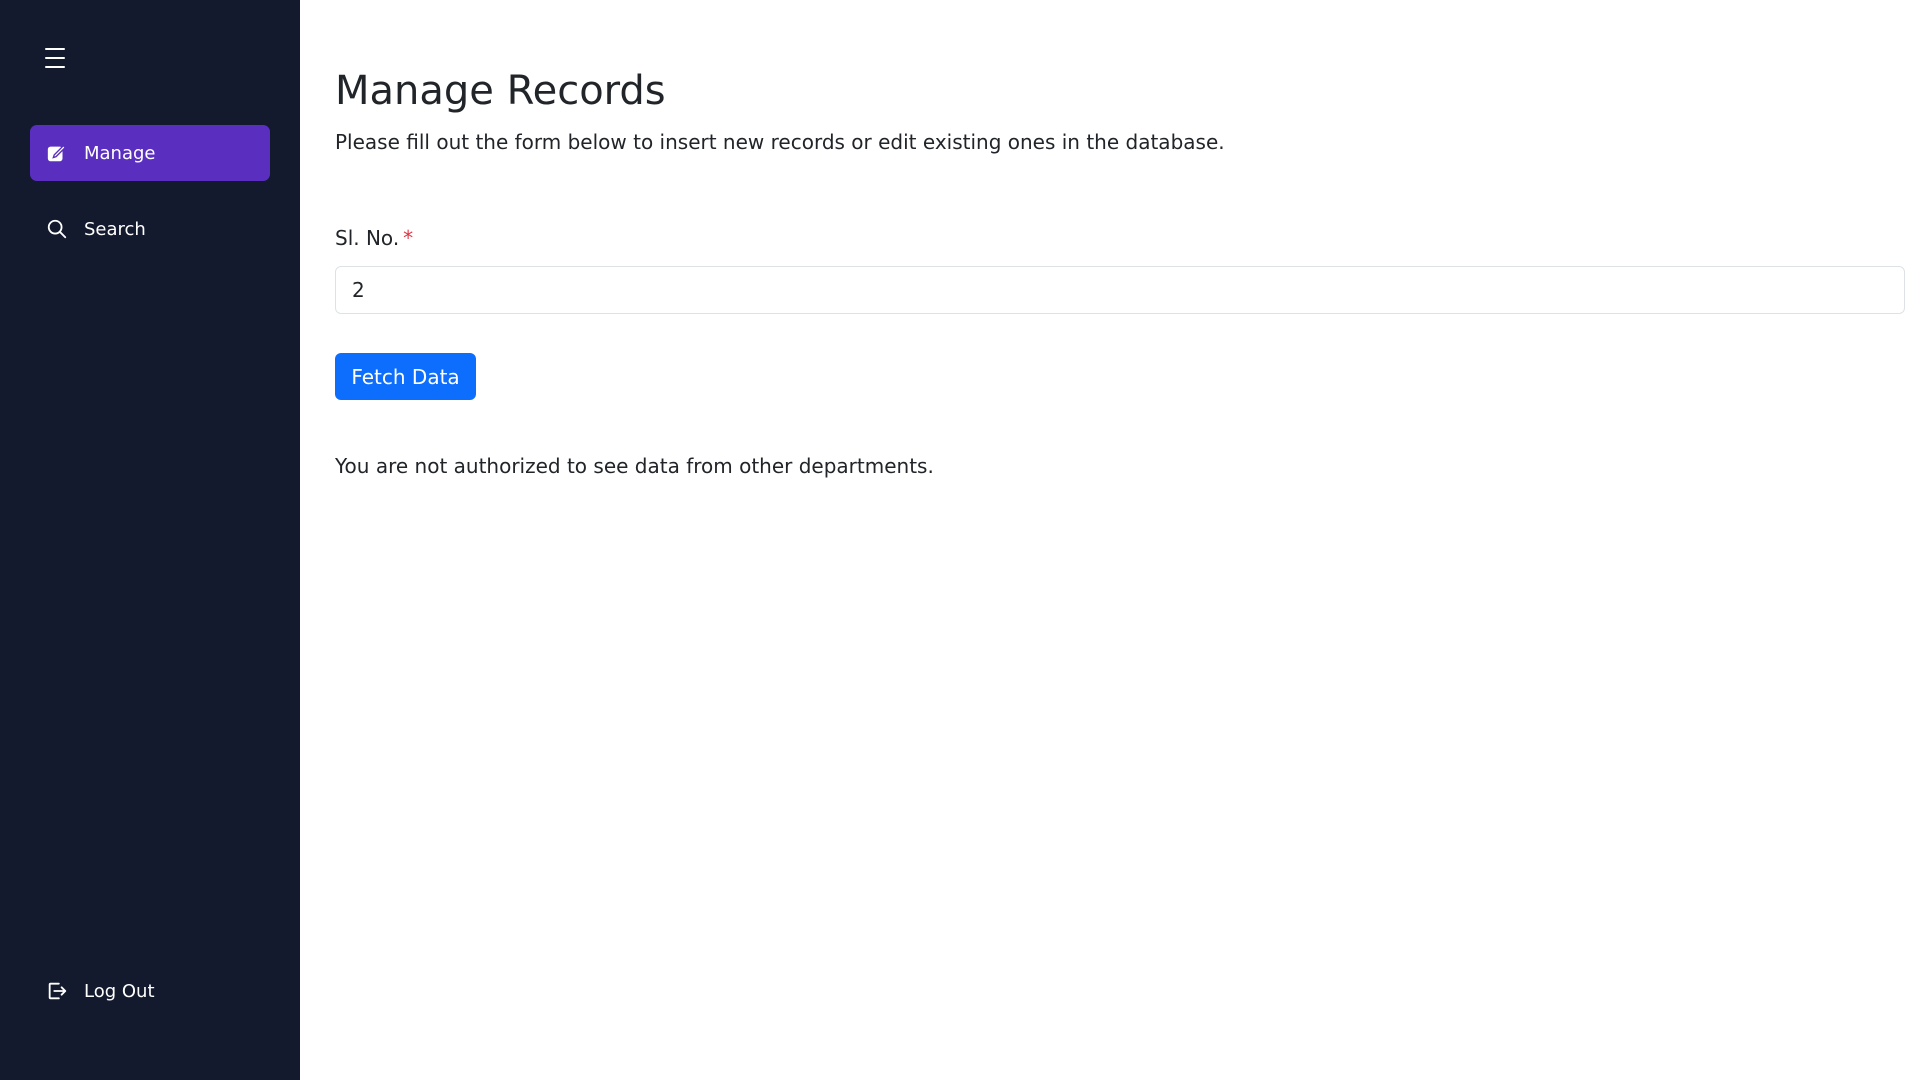 Image resolution: width=1920 pixels, height=1080 pixels. I want to click on sidebar-item-search: Search, so click(150, 229).